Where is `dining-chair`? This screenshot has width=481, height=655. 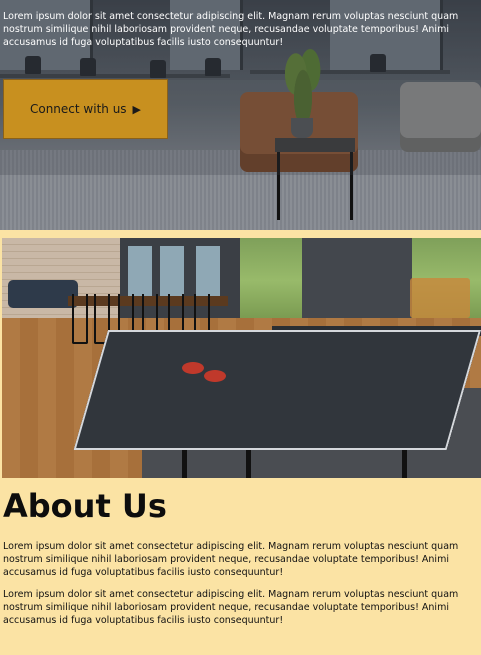 dining-chair is located at coordinates (80, 319).